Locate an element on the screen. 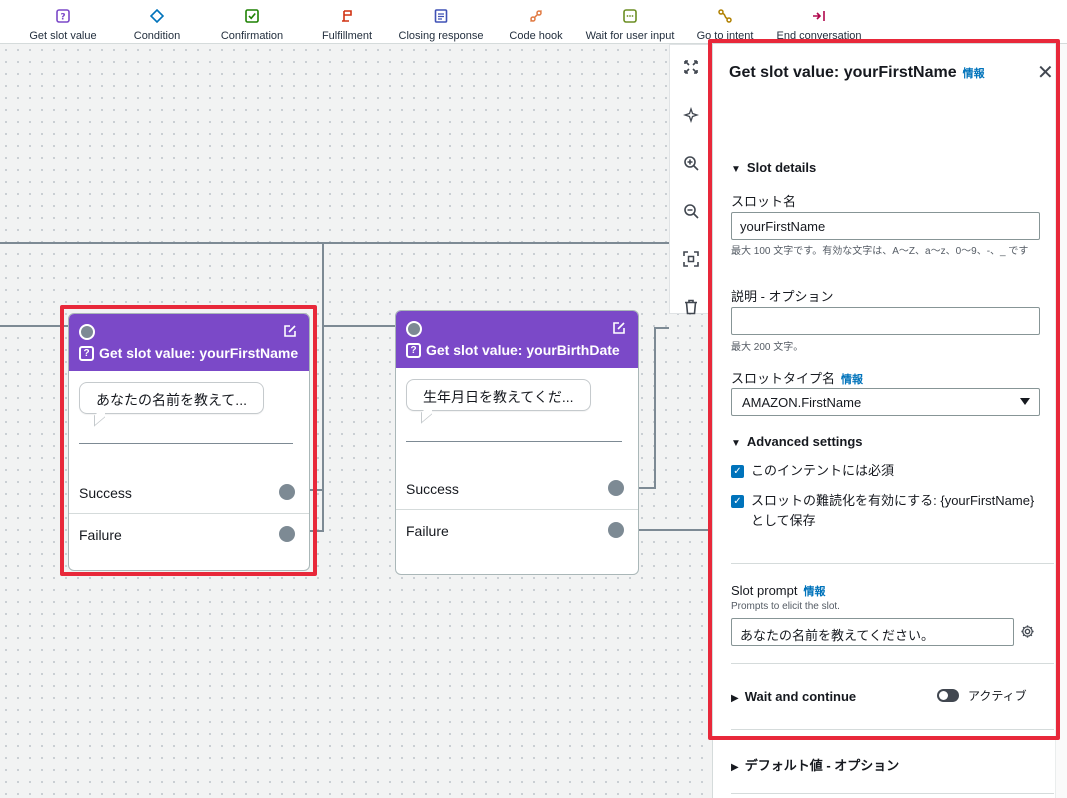 The height and width of the screenshot is (798, 1067). advanced-settings-toggle: ▼ Advanced settings is located at coordinates (797, 441).